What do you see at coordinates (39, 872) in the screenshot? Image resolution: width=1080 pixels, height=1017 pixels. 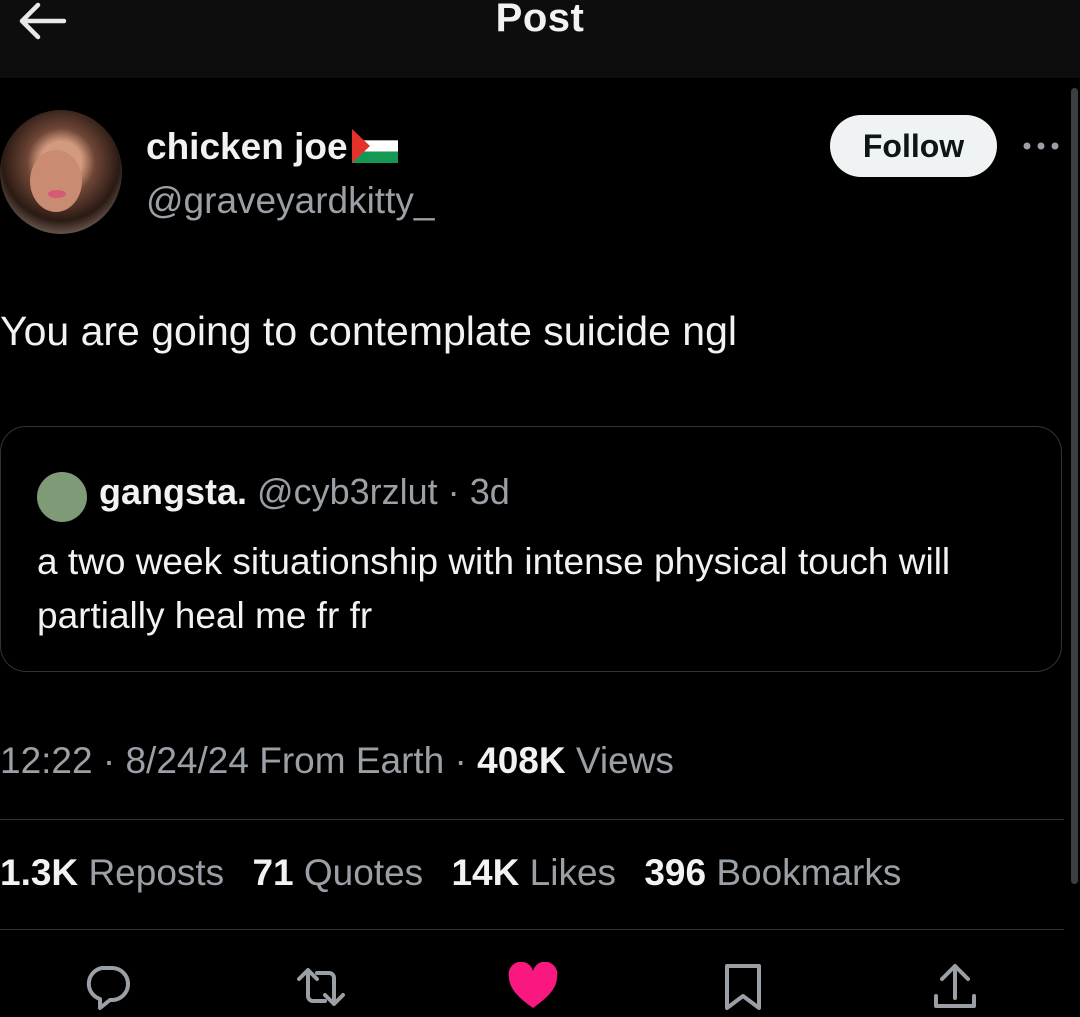 I see `reposts-count: 1.3K` at bounding box center [39, 872].